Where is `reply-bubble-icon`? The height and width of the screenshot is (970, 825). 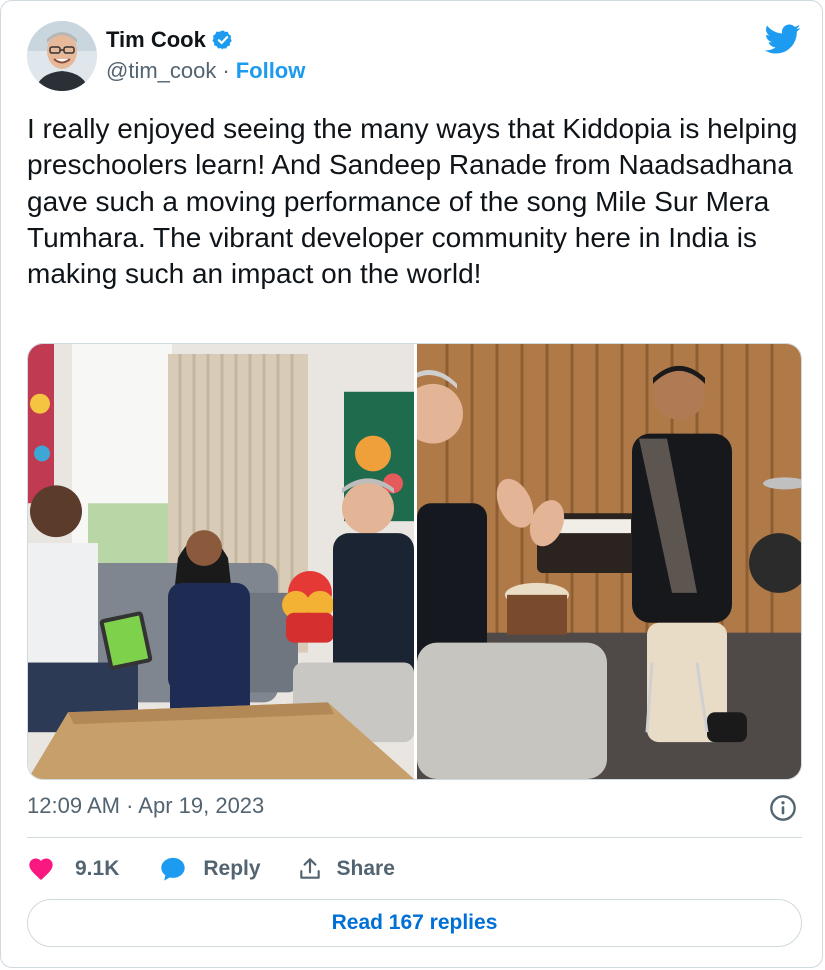 reply-bubble-icon is located at coordinates (173, 869).